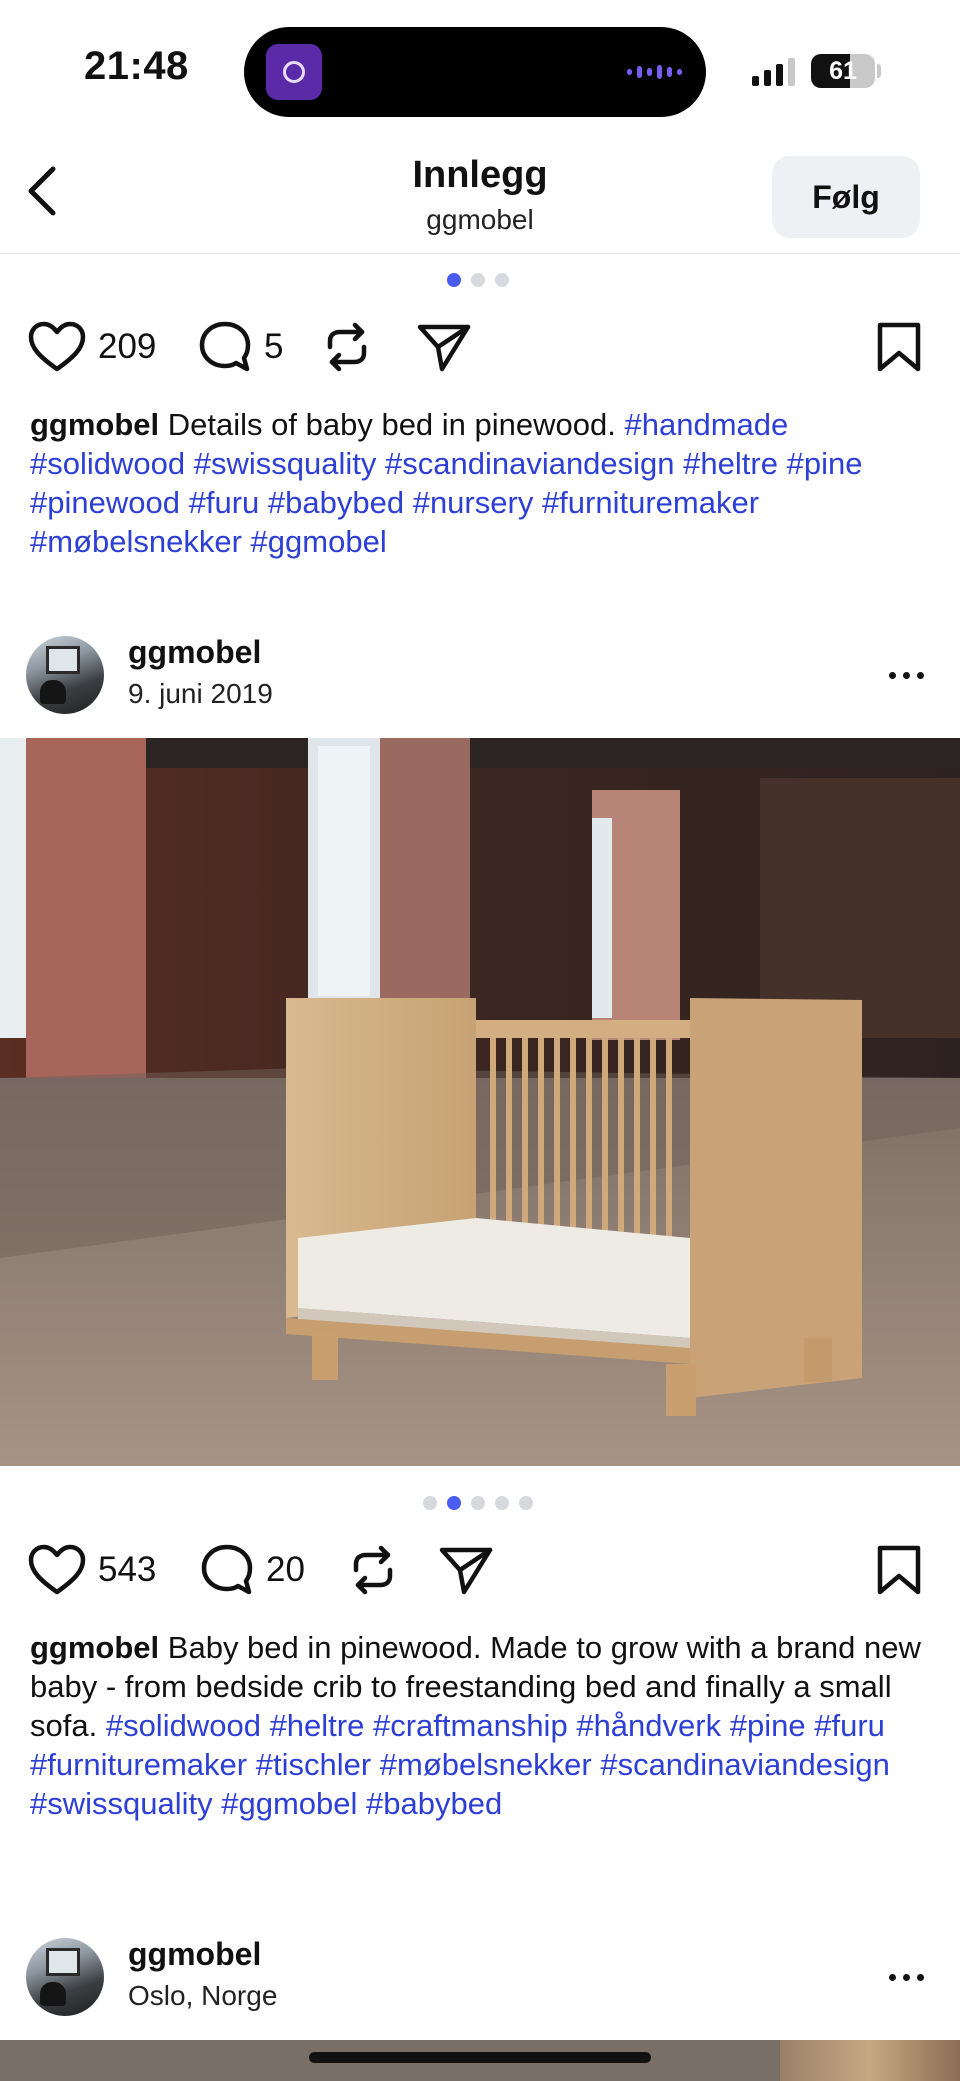  Describe the element at coordinates (654, 72) in the screenshot. I see `audio-wave-icon` at that location.